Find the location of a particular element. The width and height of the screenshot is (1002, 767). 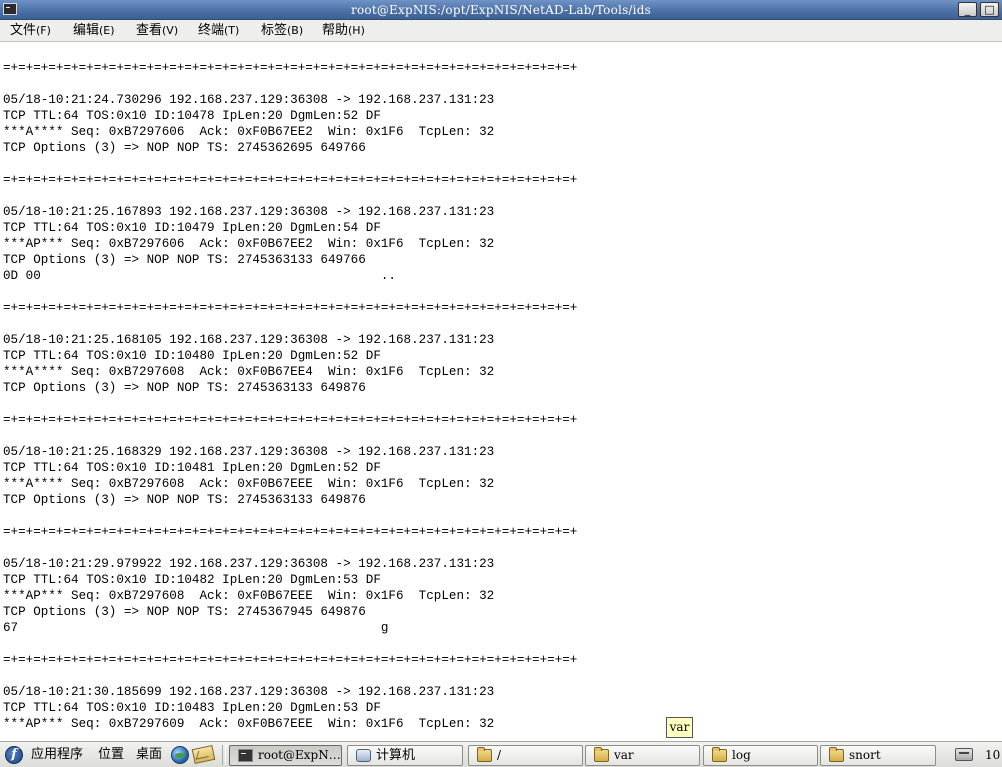

desktop-menu: 桌面 is located at coordinates (149, 755).